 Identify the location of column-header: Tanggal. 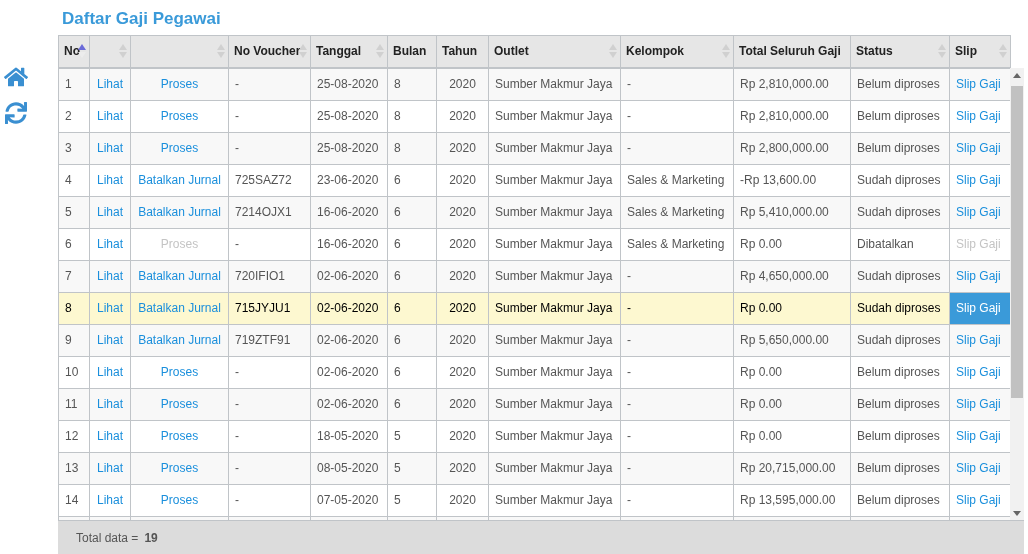
(349, 51).